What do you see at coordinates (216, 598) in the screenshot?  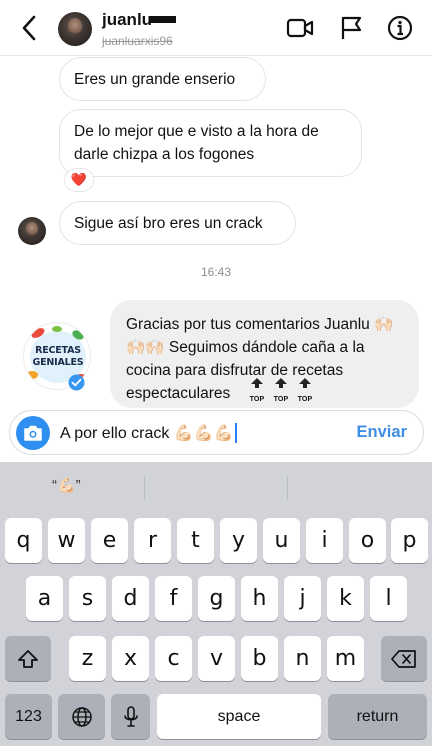 I see `key-g: g` at bounding box center [216, 598].